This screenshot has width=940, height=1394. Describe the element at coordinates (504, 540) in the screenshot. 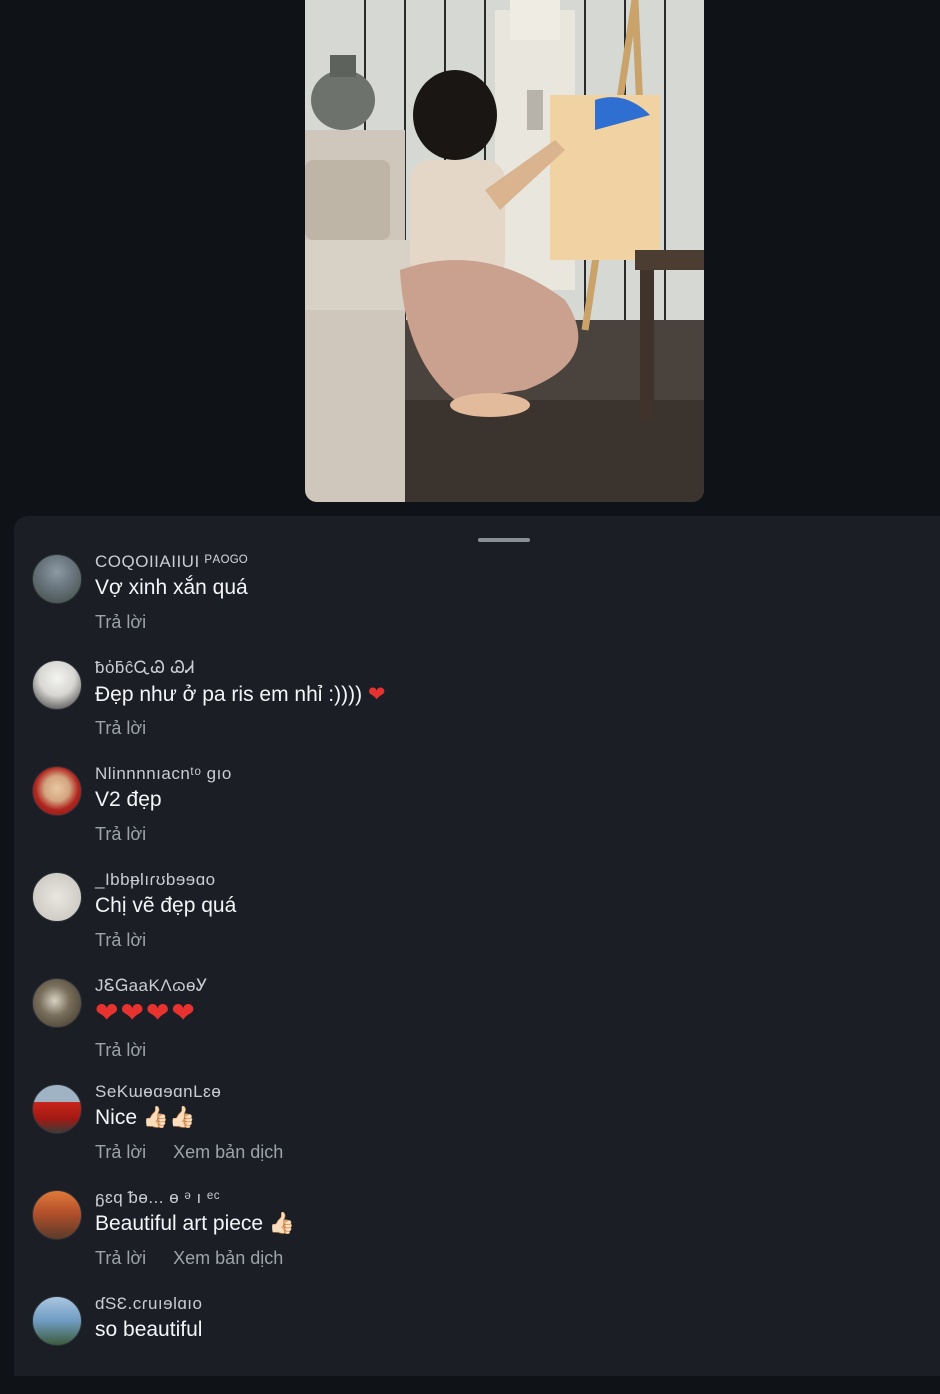

I see `sheet-drag-handle` at that location.